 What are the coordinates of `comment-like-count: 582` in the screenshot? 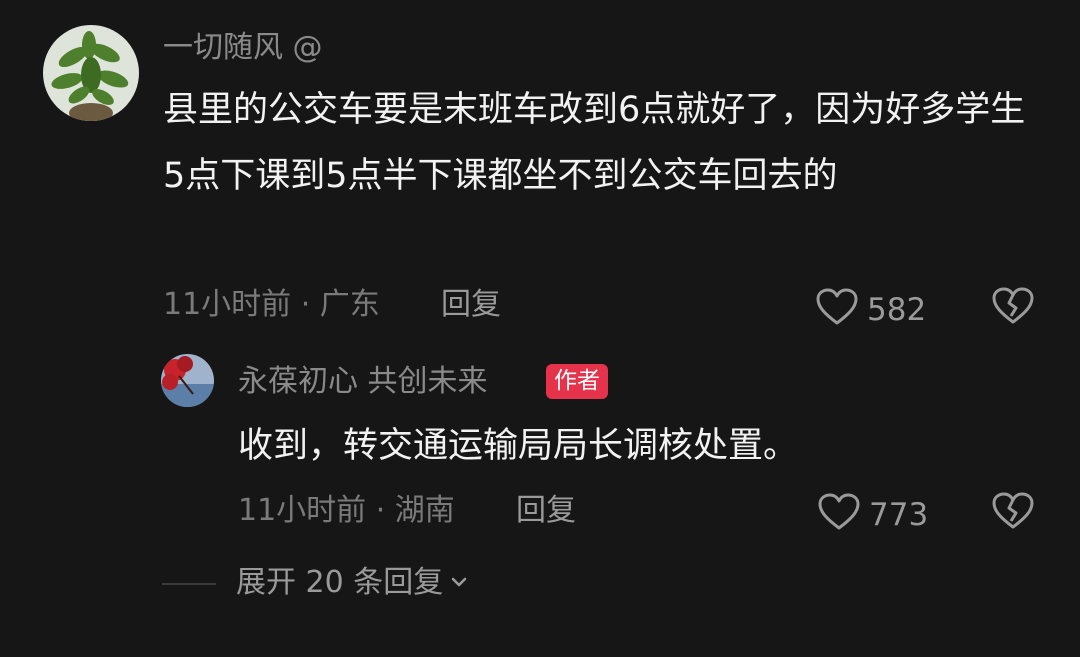 It's located at (897, 309).